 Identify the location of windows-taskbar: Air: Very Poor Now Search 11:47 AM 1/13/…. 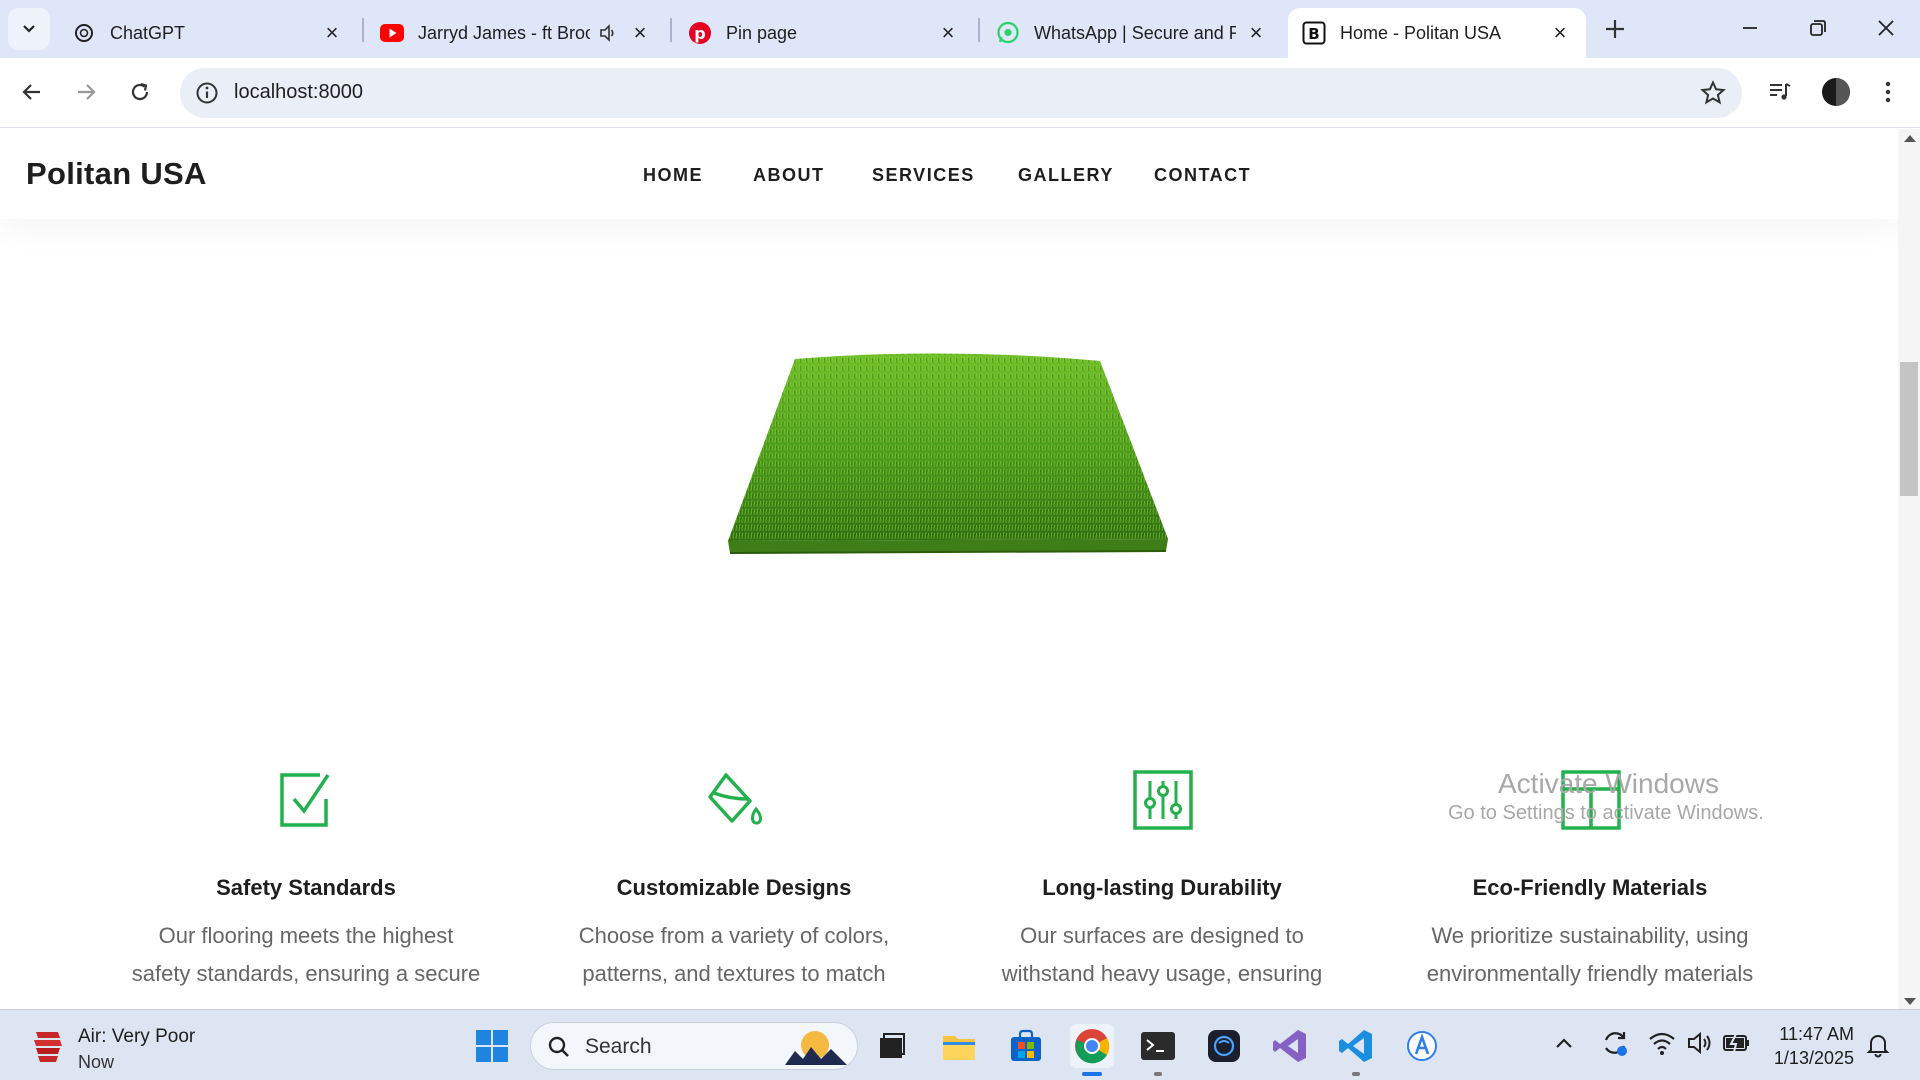
(960, 1044).